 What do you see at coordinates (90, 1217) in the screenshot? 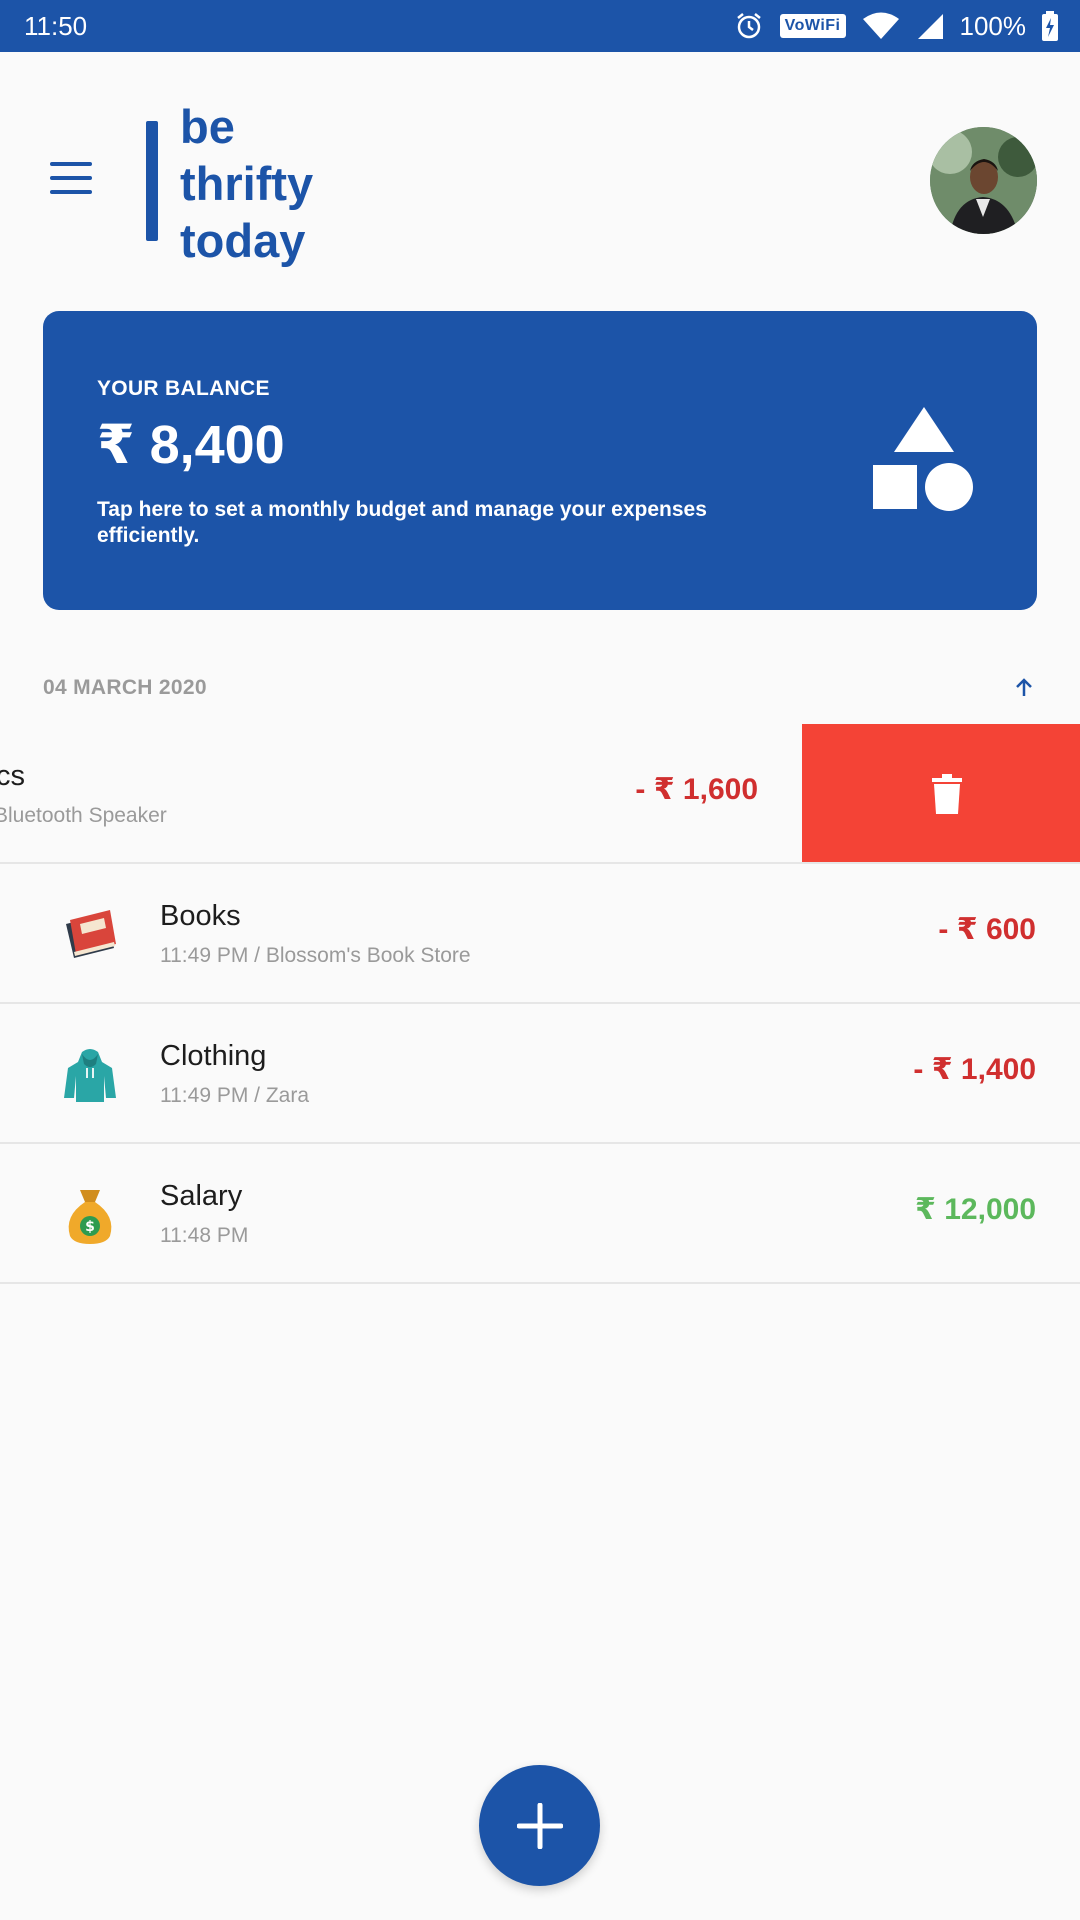
I see `money-bag-icon: $` at bounding box center [90, 1217].